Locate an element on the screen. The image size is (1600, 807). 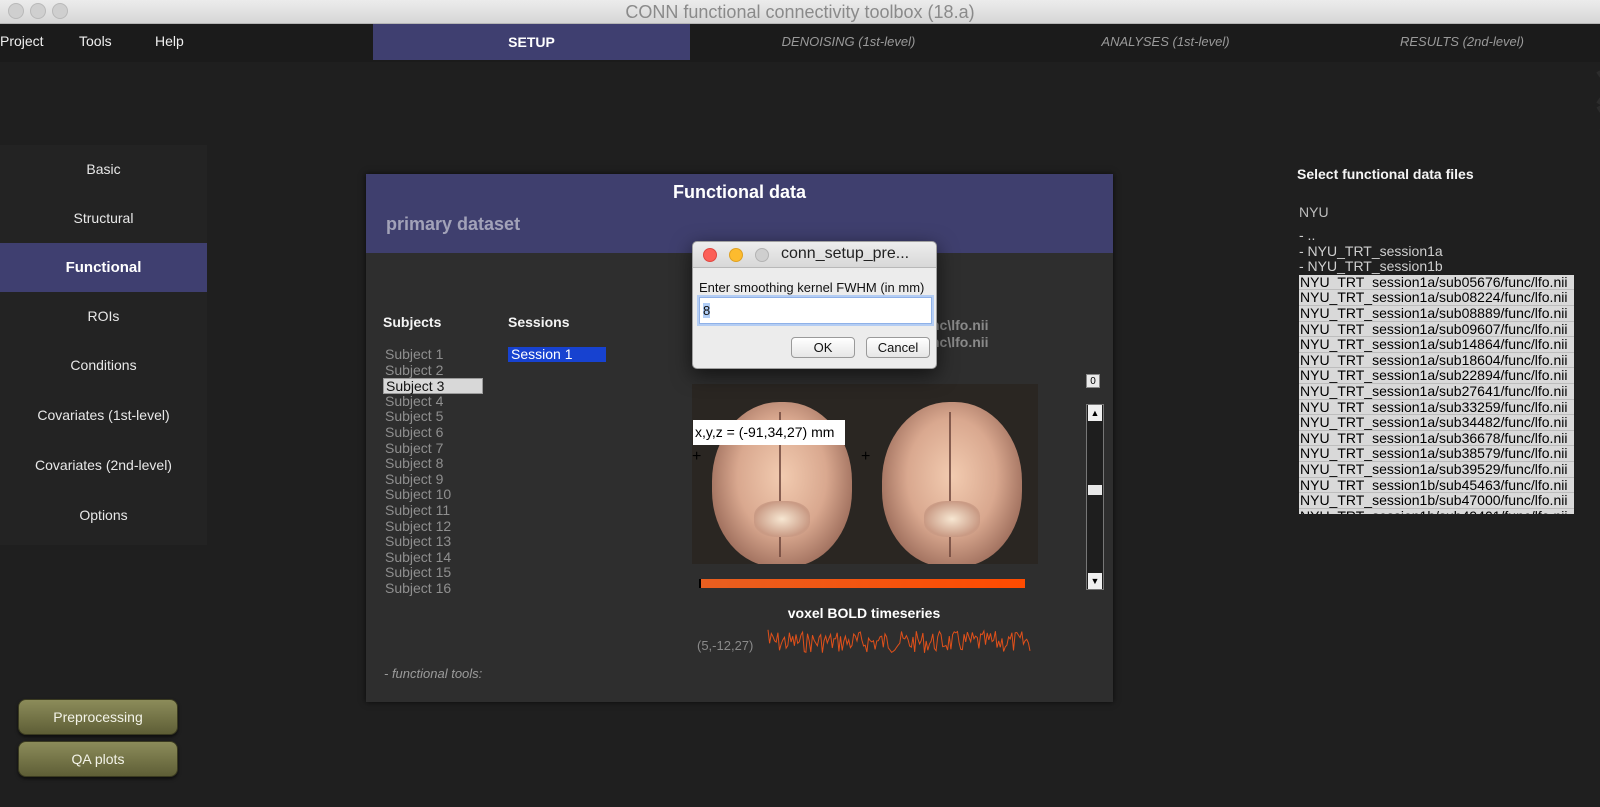
file-item: NYU_TRT_session1a/sub14864/func/lfo.nii is located at coordinates (1436, 345).